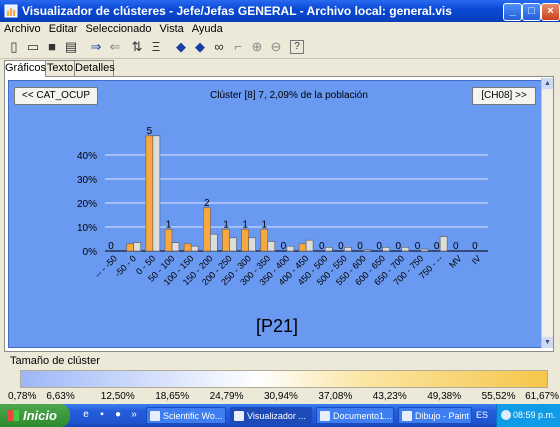 The image size is (560, 427). I want to click on back-icon: ◆, so click(181, 47).